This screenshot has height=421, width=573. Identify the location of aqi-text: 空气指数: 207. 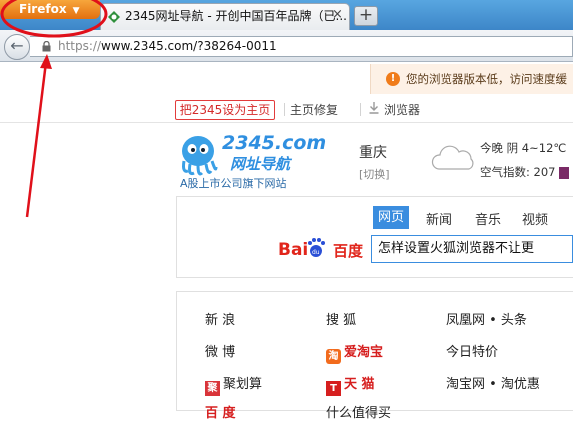
(518, 172).